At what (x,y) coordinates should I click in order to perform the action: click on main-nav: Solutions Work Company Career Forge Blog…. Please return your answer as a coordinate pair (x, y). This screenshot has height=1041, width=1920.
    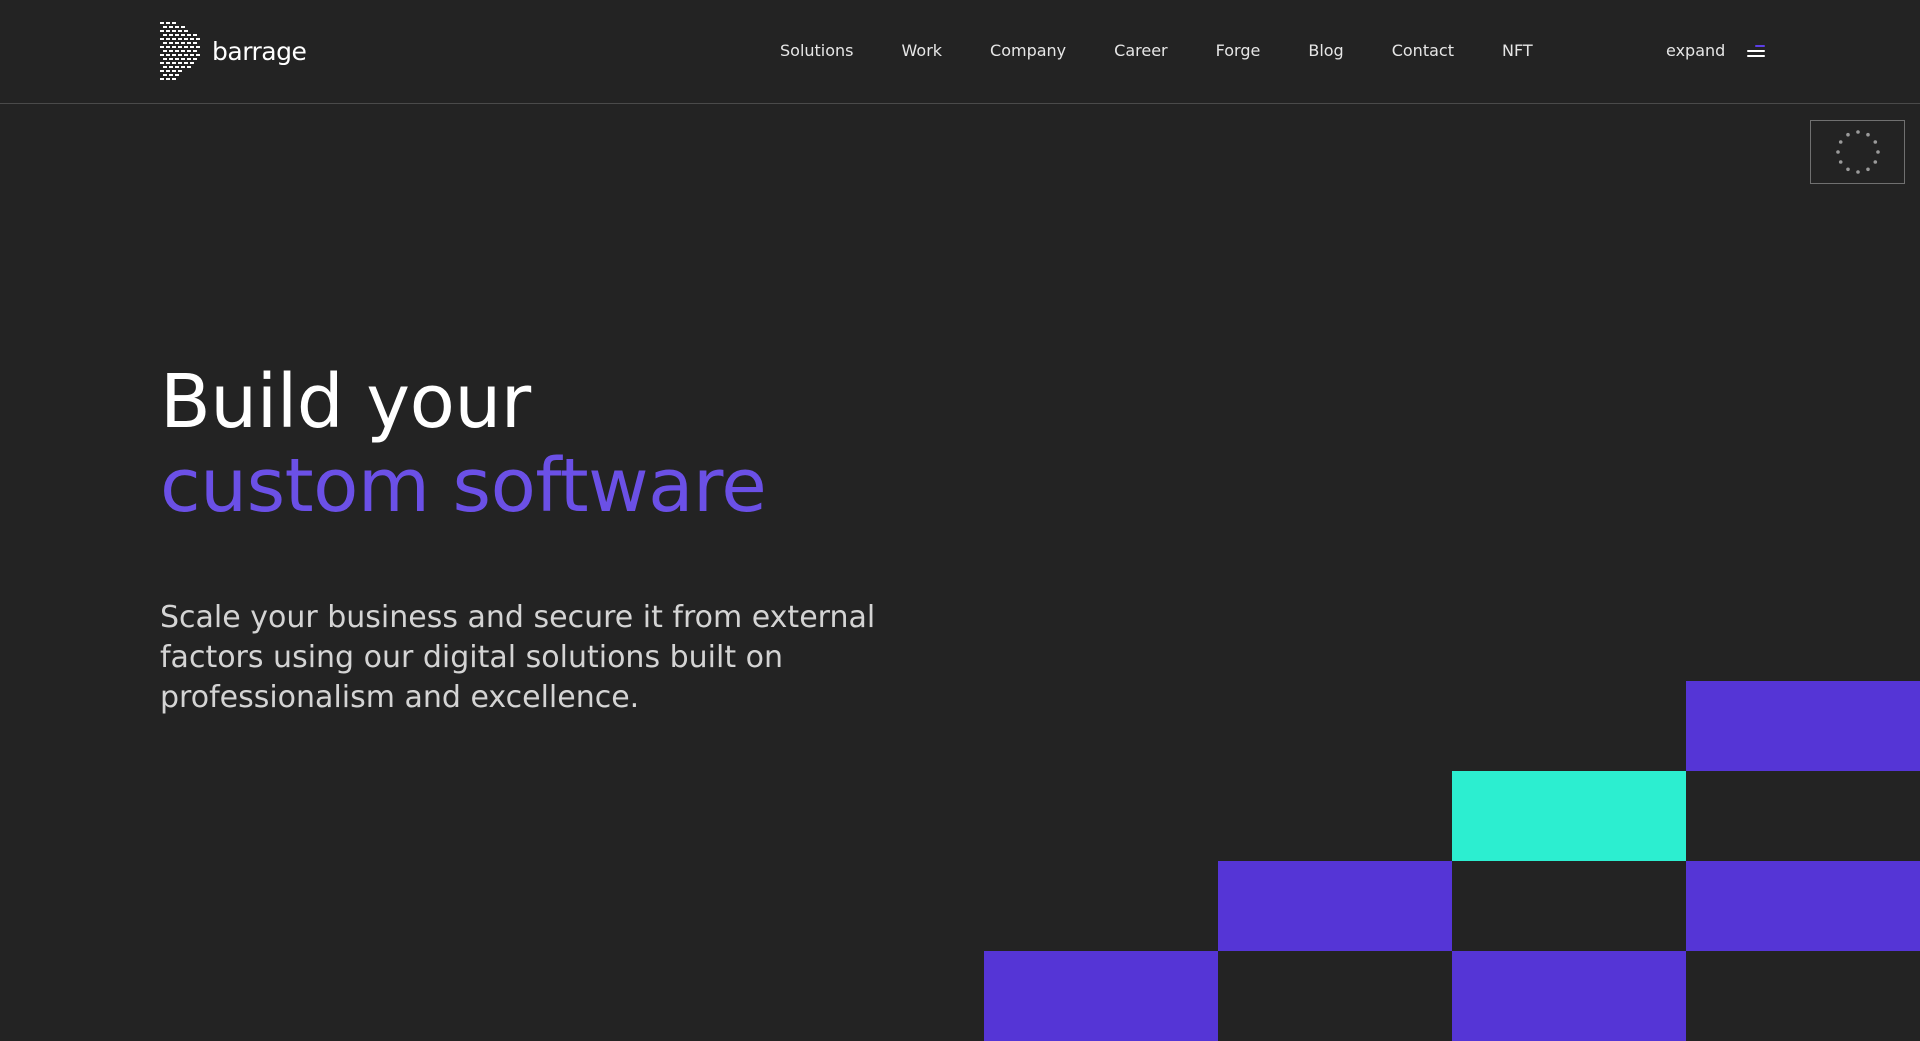
    Looking at the image, I should click on (1156, 51).